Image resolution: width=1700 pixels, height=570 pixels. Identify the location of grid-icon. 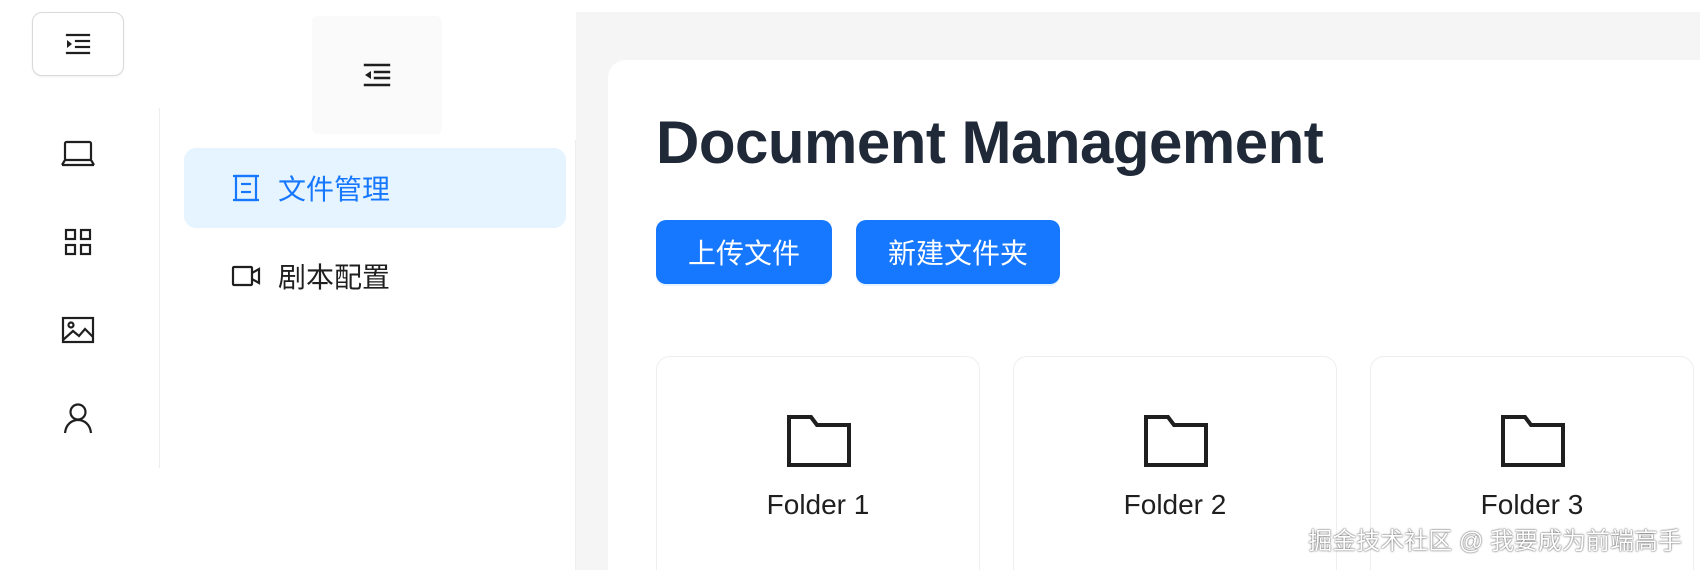
(78, 242).